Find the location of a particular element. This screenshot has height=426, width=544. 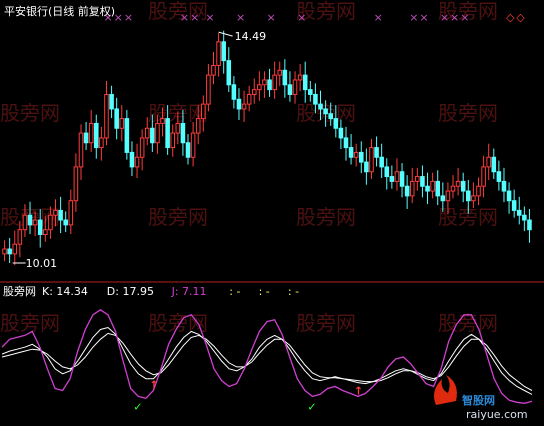

signal-mark: ◇ is located at coordinates (510, 17).